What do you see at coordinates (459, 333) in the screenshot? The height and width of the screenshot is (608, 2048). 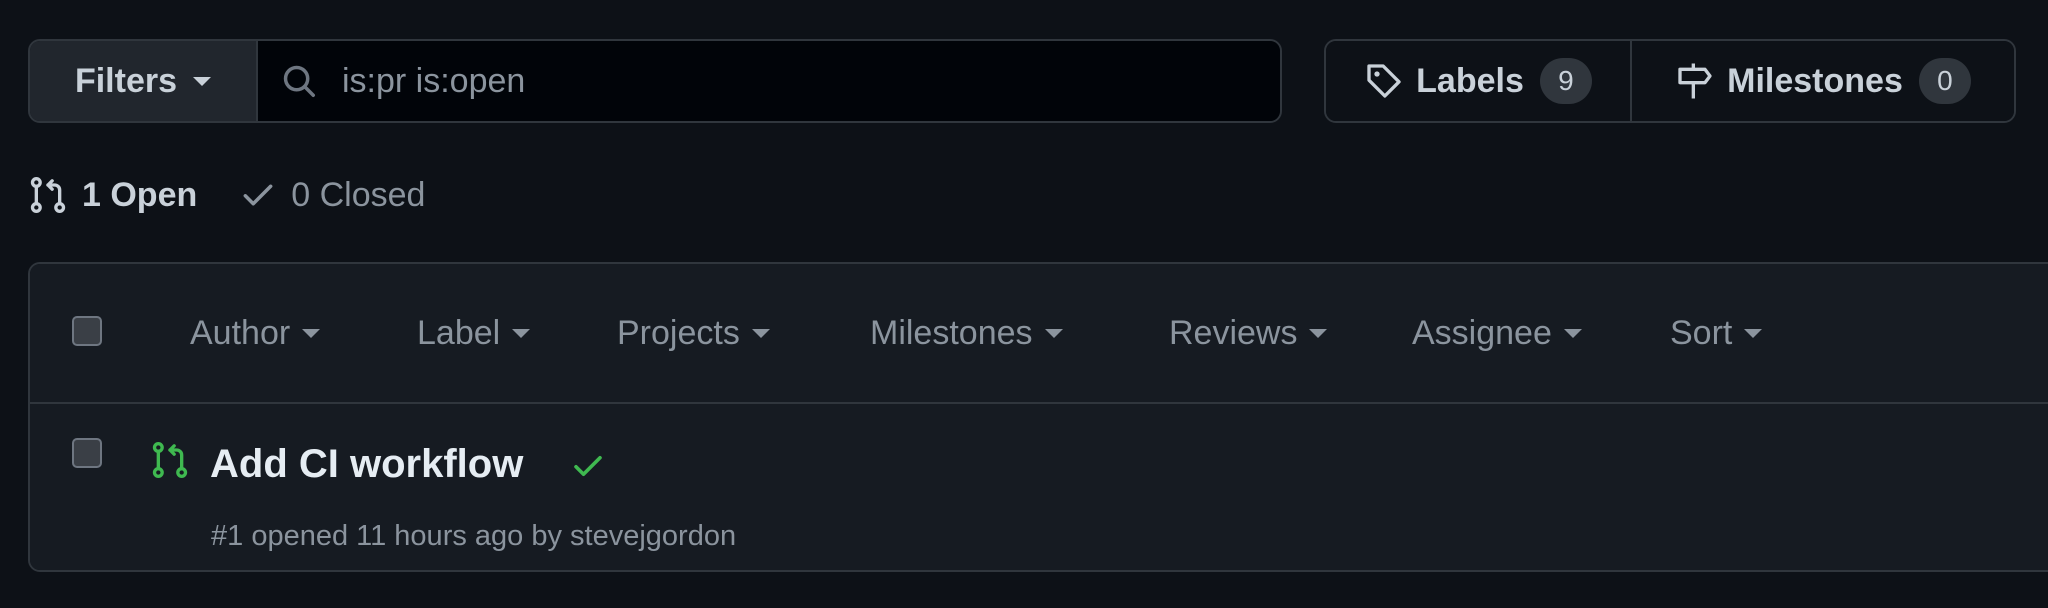 I see `label-filter-label: Label` at bounding box center [459, 333].